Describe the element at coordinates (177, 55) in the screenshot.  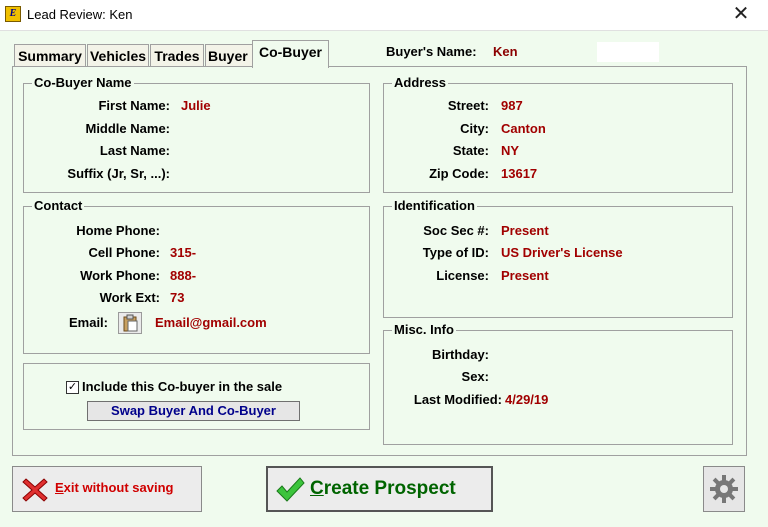
I see `tab-trades: Trades` at that location.